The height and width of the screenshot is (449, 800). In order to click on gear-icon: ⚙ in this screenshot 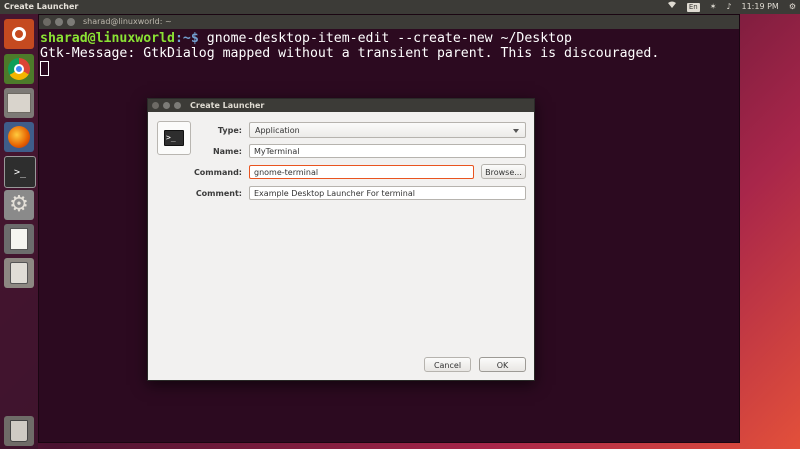, I will do `click(792, 7)`.